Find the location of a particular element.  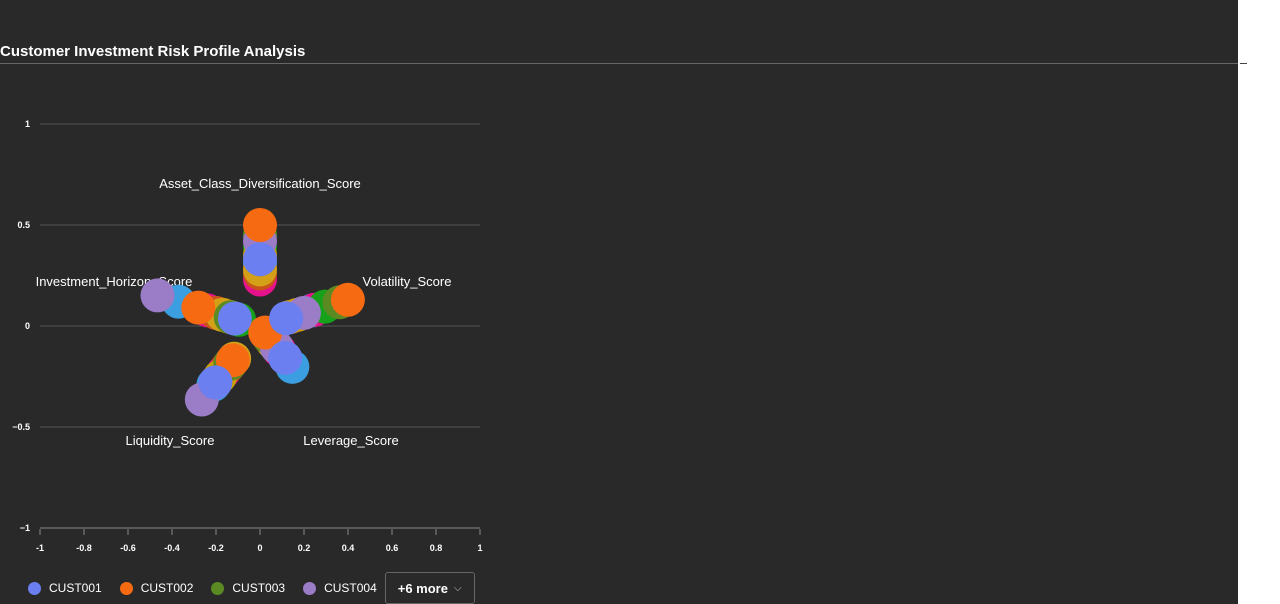

x-tick-label: 0.4 is located at coordinates (348, 548).